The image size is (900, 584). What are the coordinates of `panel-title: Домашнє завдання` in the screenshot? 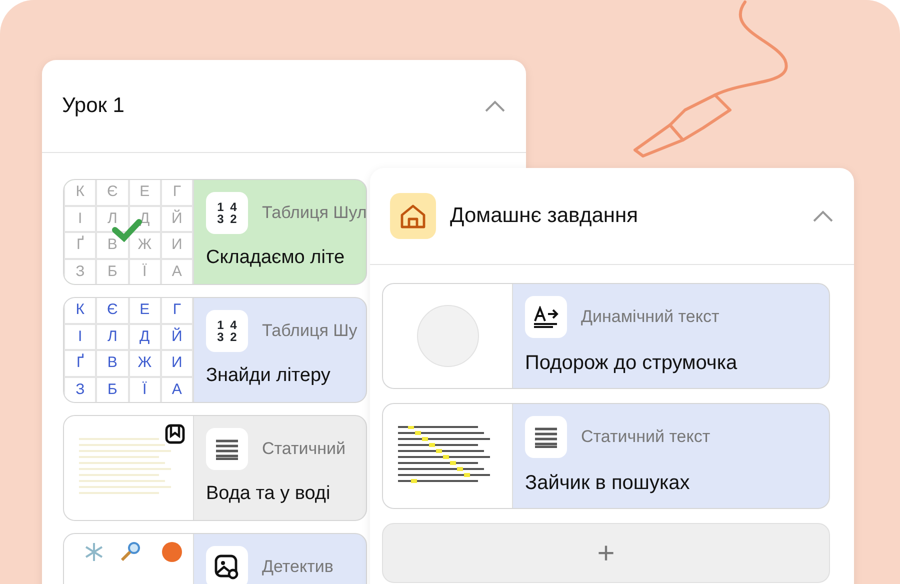 It's located at (544, 216).